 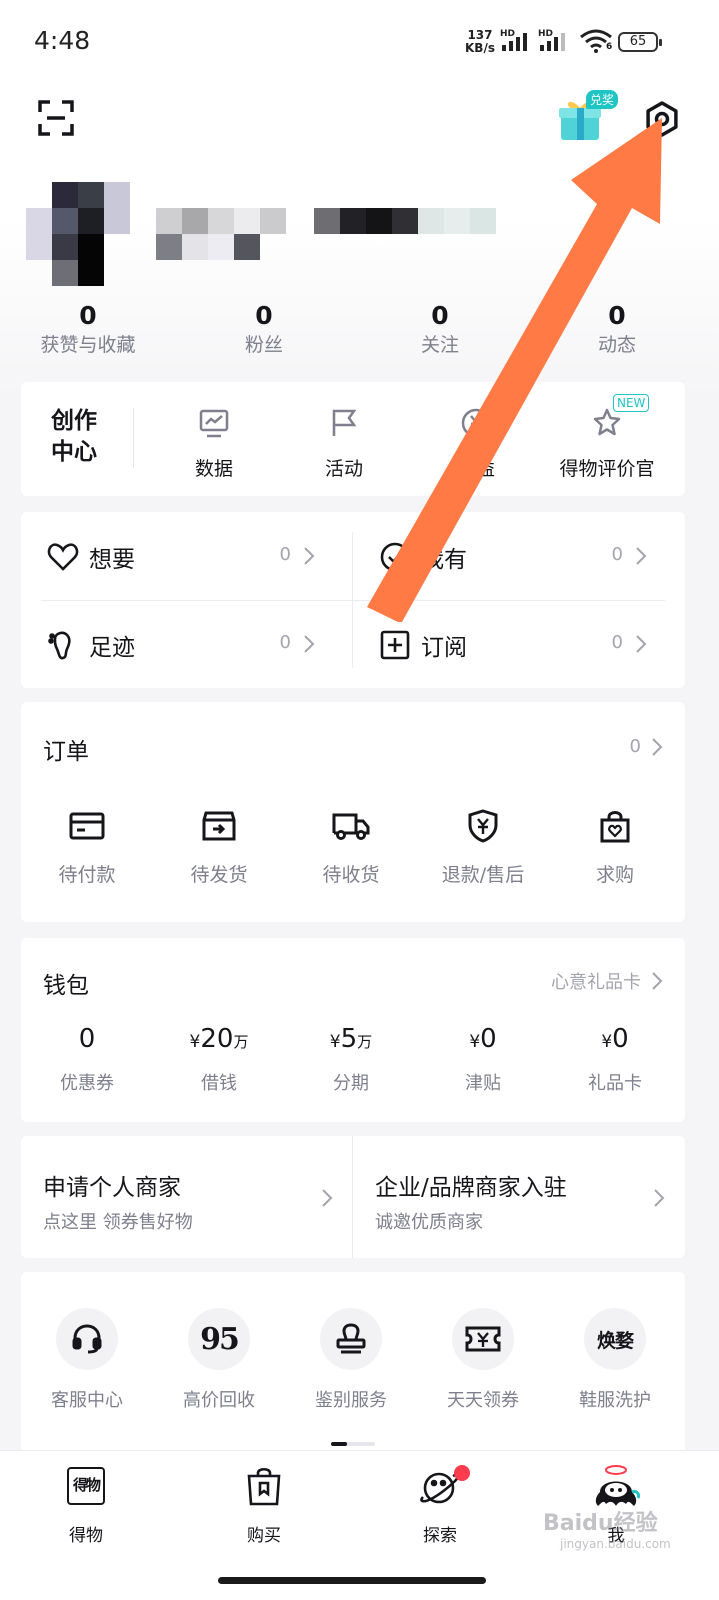 I want to click on tab-explore: 探索, so click(x=440, y=1503).